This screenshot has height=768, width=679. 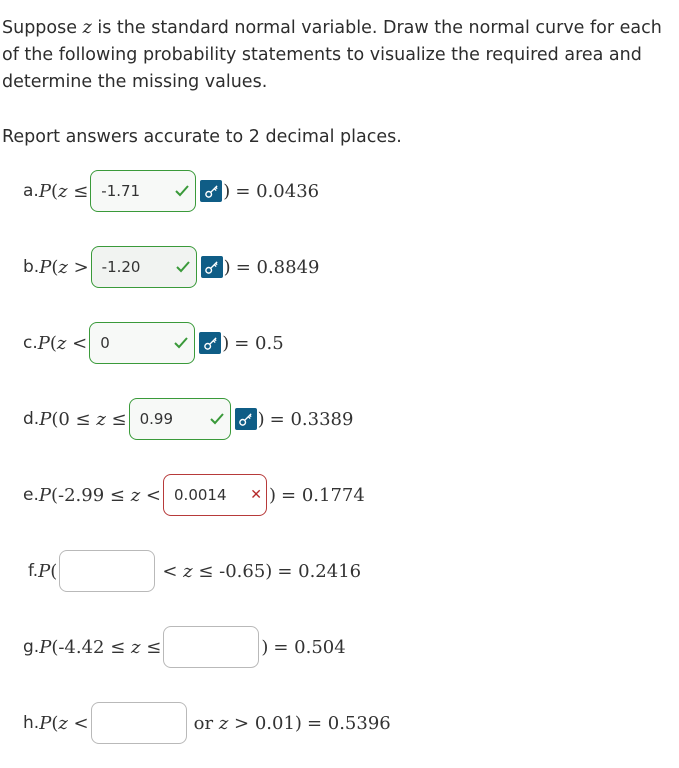 I want to click on row-label-d: d., so click(x=31, y=419).